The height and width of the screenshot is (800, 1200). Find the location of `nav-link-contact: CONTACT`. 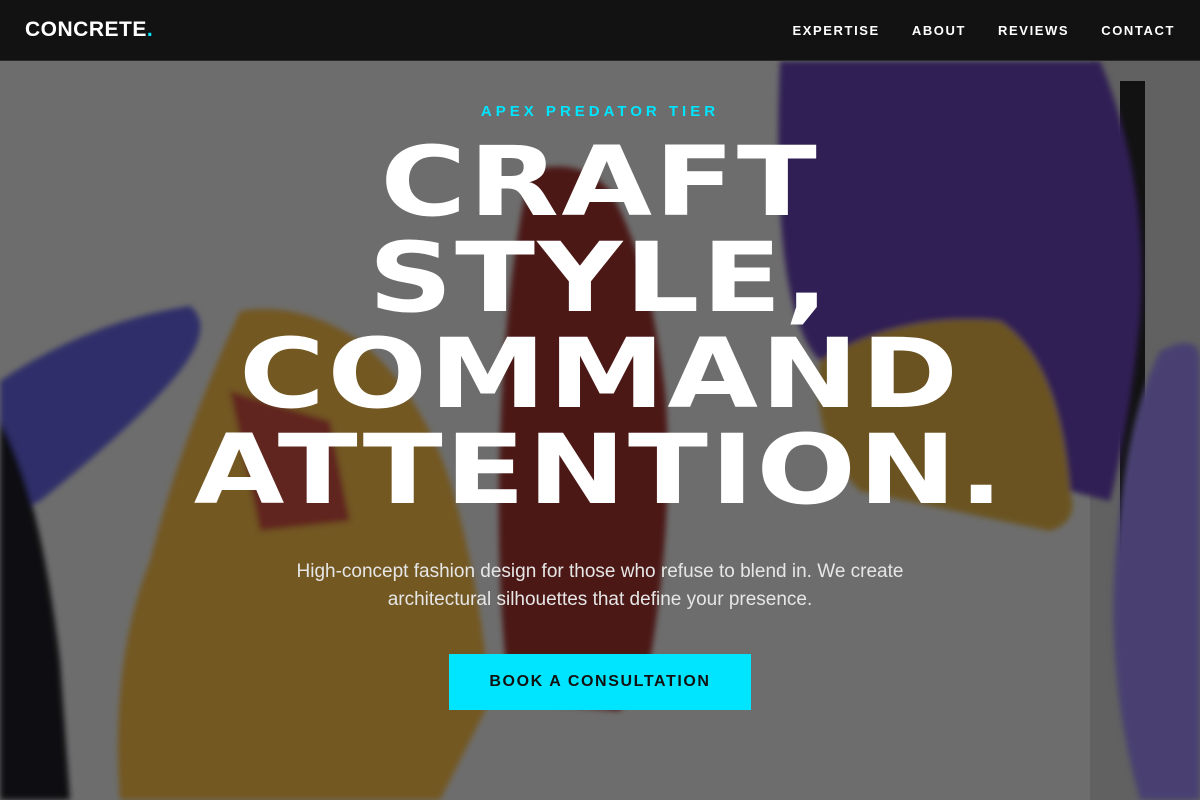

nav-link-contact: CONTACT is located at coordinates (1138, 30).